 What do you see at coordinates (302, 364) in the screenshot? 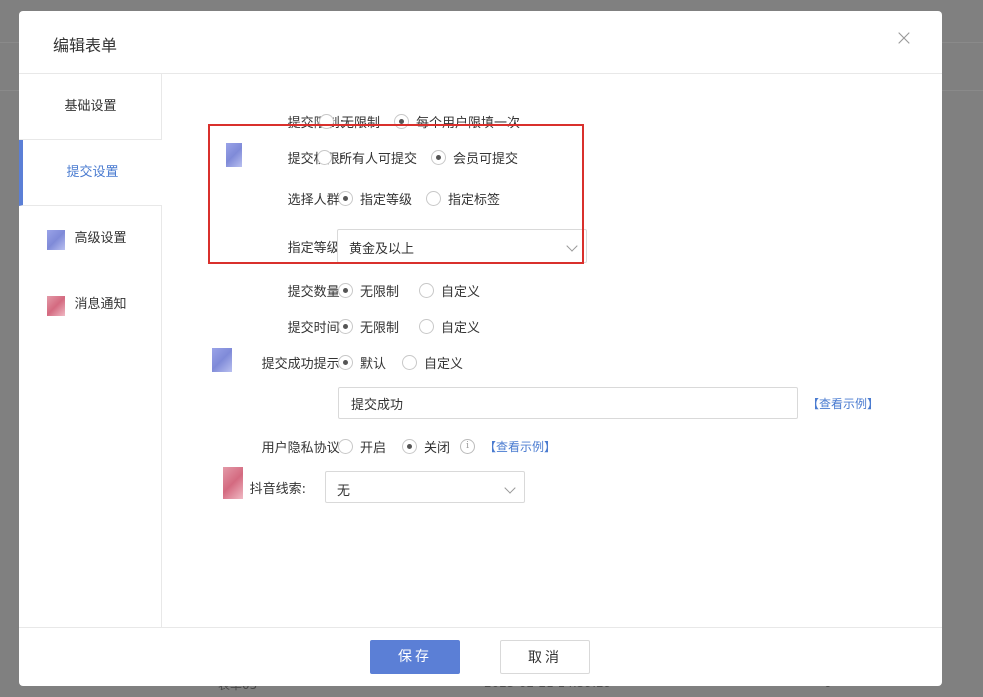
I see `field-label: 提交成功提示:` at bounding box center [302, 364].